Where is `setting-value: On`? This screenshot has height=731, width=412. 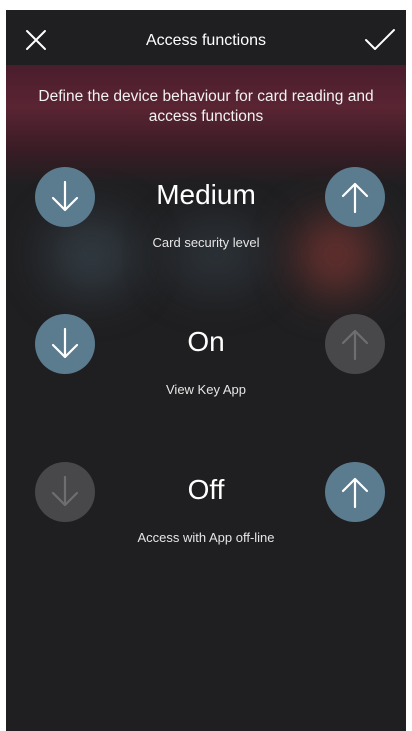 setting-value: On is located at coordinates (206, 341).